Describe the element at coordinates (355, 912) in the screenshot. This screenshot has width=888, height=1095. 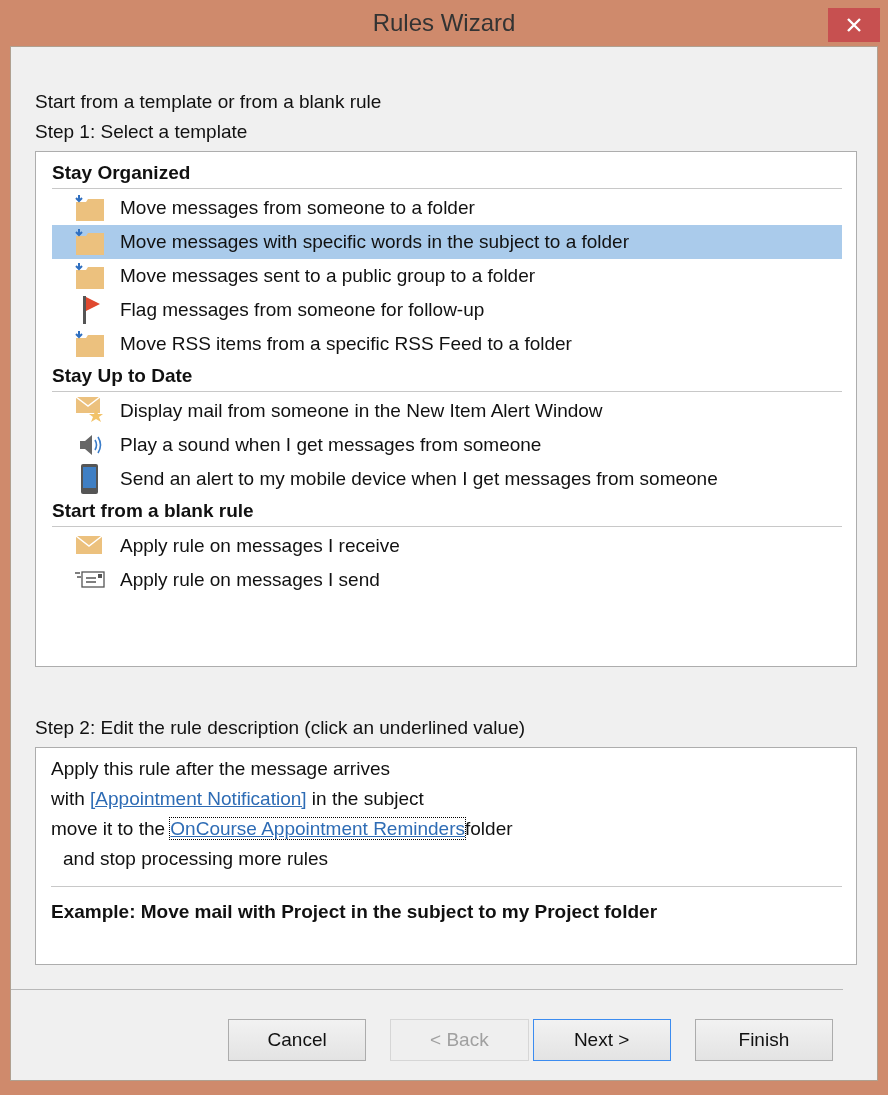
I see `example-text: Example: Move mail with Project in the subject to my Project folder` at that location.